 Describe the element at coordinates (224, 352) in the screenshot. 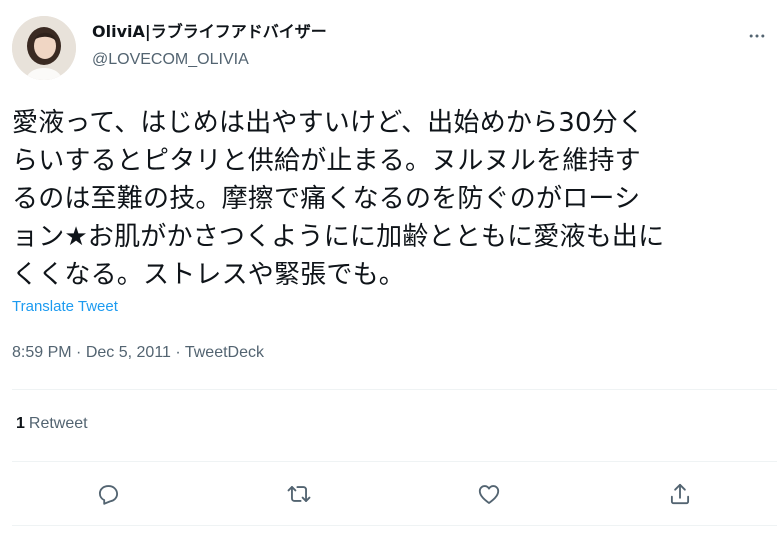

I see `tweet-source: TweetDeck` at that location.